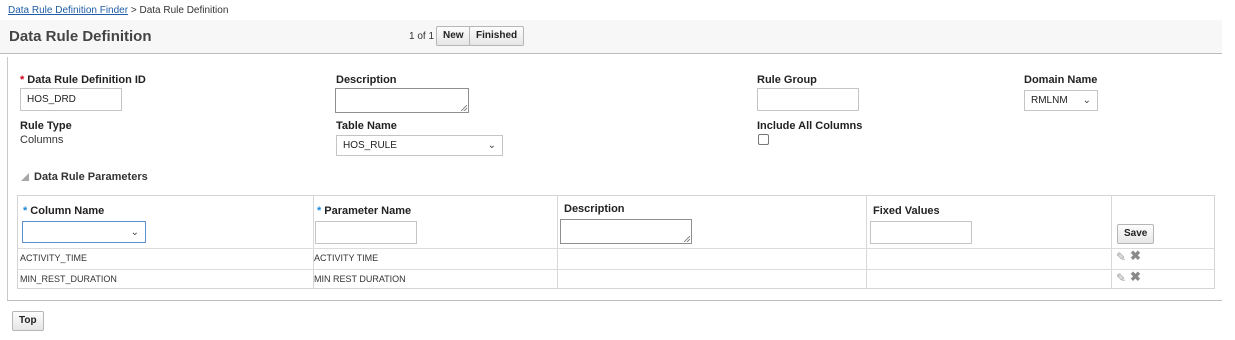 The height and width of the screenshot is (340, 1235). I want to click on save-button: Save, so click(1136, 234).